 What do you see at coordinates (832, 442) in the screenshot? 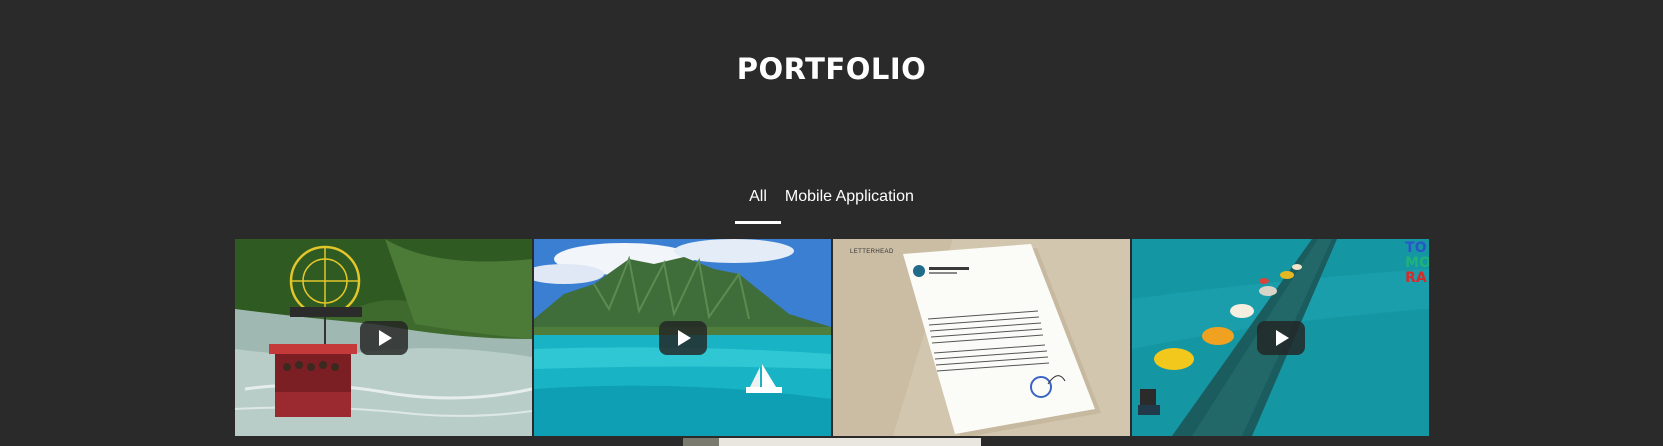
I see `portfolio-item-next-row` at bounding box center [832, 442].